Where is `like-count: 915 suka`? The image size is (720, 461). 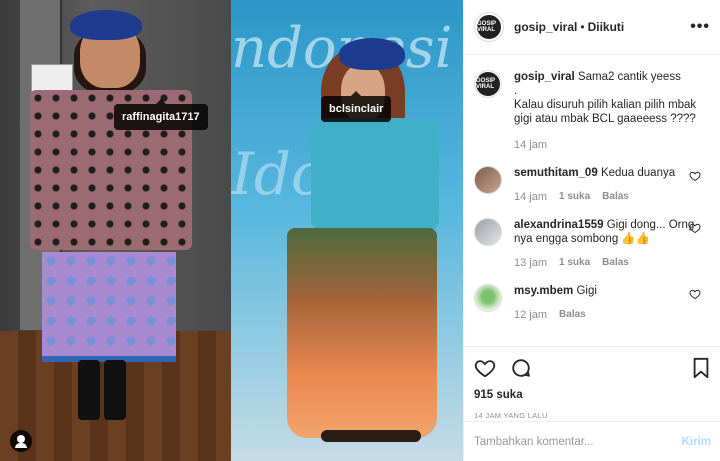
like-count: 915 suka is located at coordinates (592, 395).